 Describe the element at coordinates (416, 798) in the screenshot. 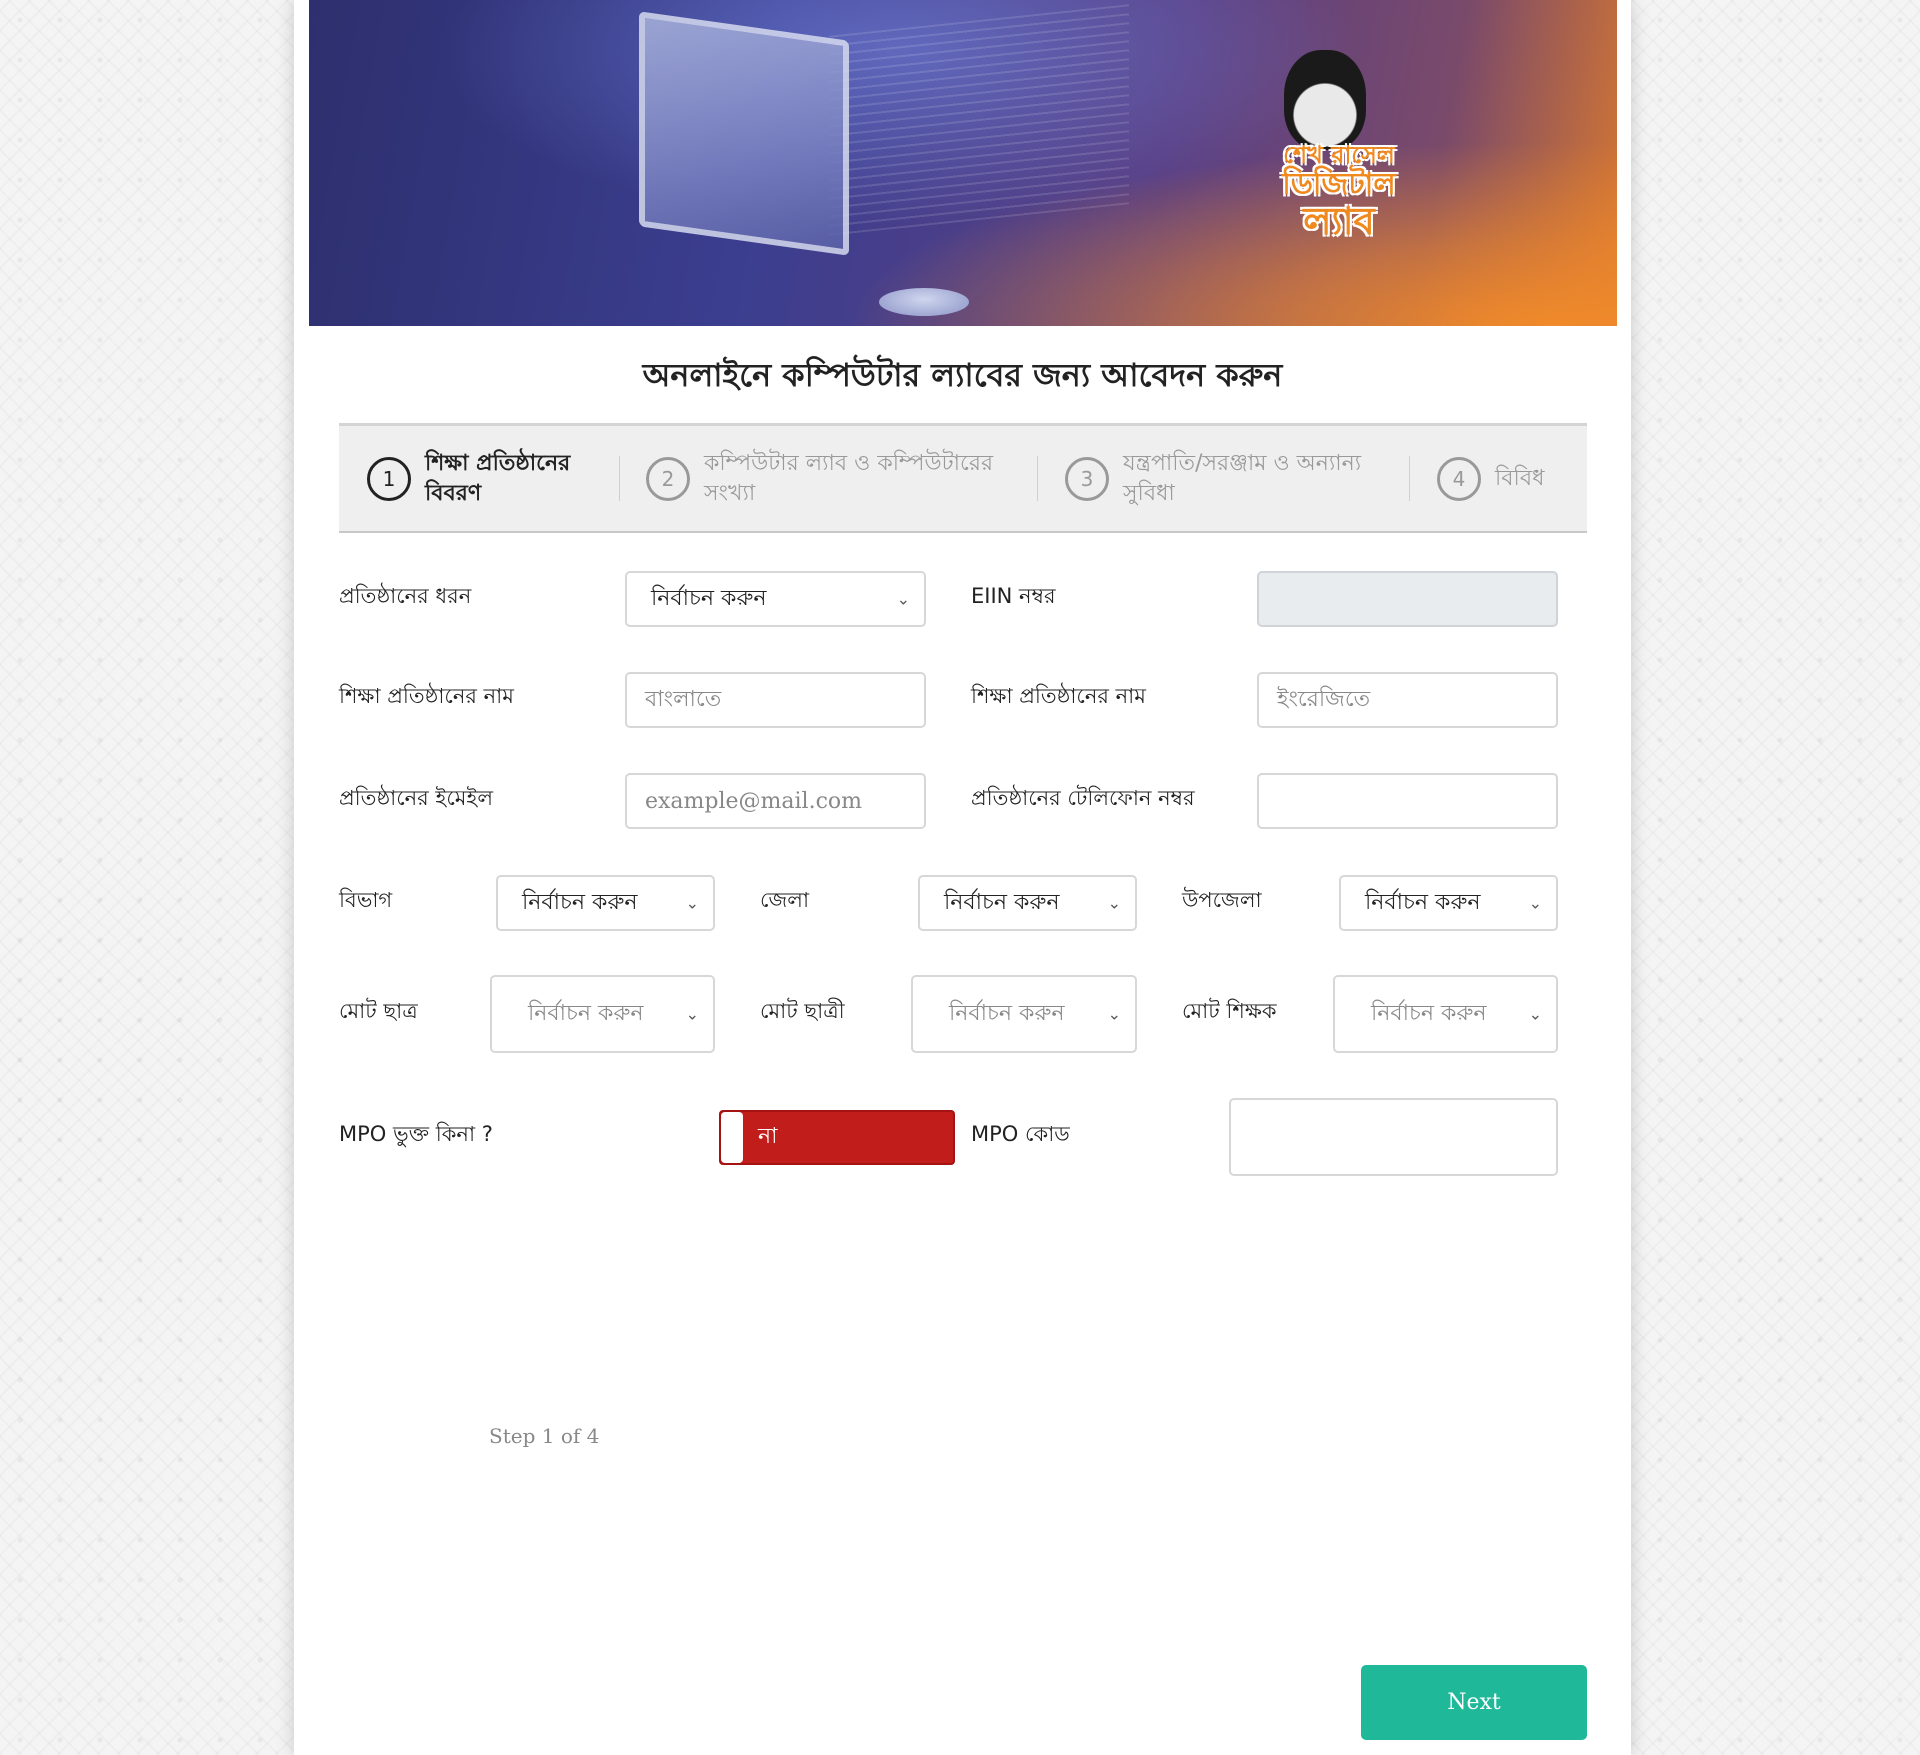

I see `email-label: প্রতিষ্ঠানের ইমেইল` at that location.